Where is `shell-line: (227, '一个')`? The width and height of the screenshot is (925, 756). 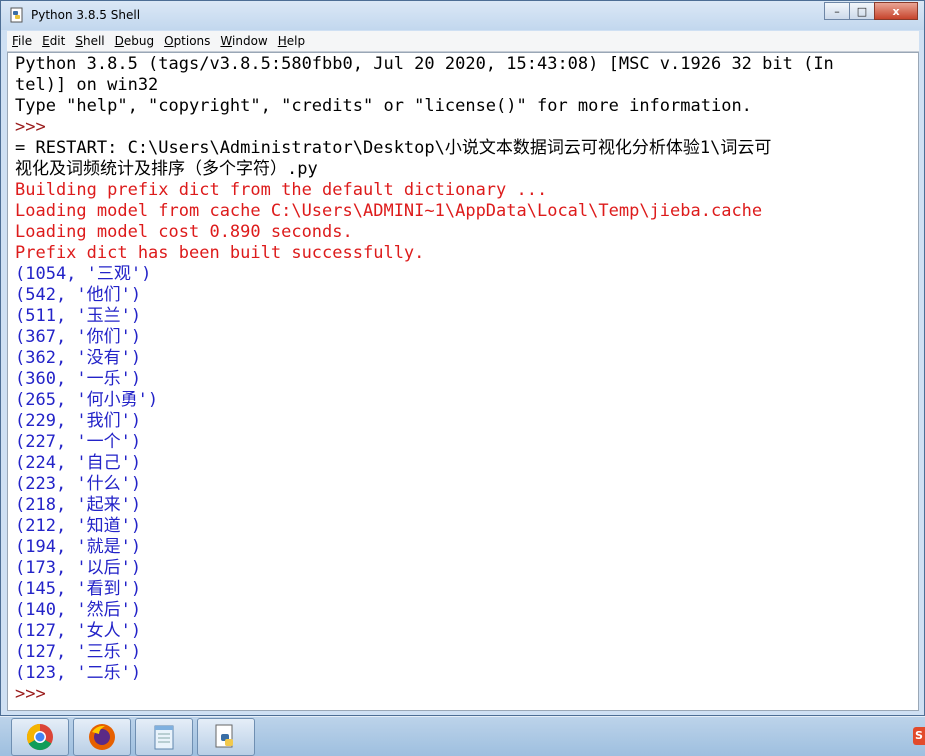
shell-line: (227, '一个') is located at coordinates (78, 442).